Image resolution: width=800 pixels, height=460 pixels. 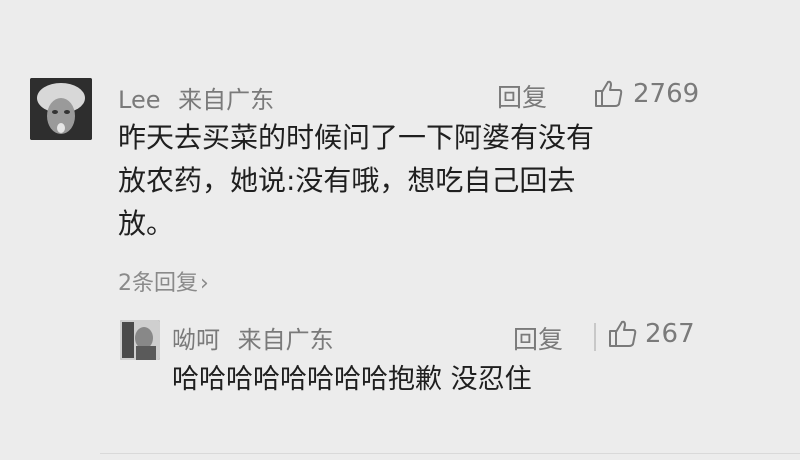 I want to click on reply-header: 呦呵 来自广东, so click(x=253, y=337).